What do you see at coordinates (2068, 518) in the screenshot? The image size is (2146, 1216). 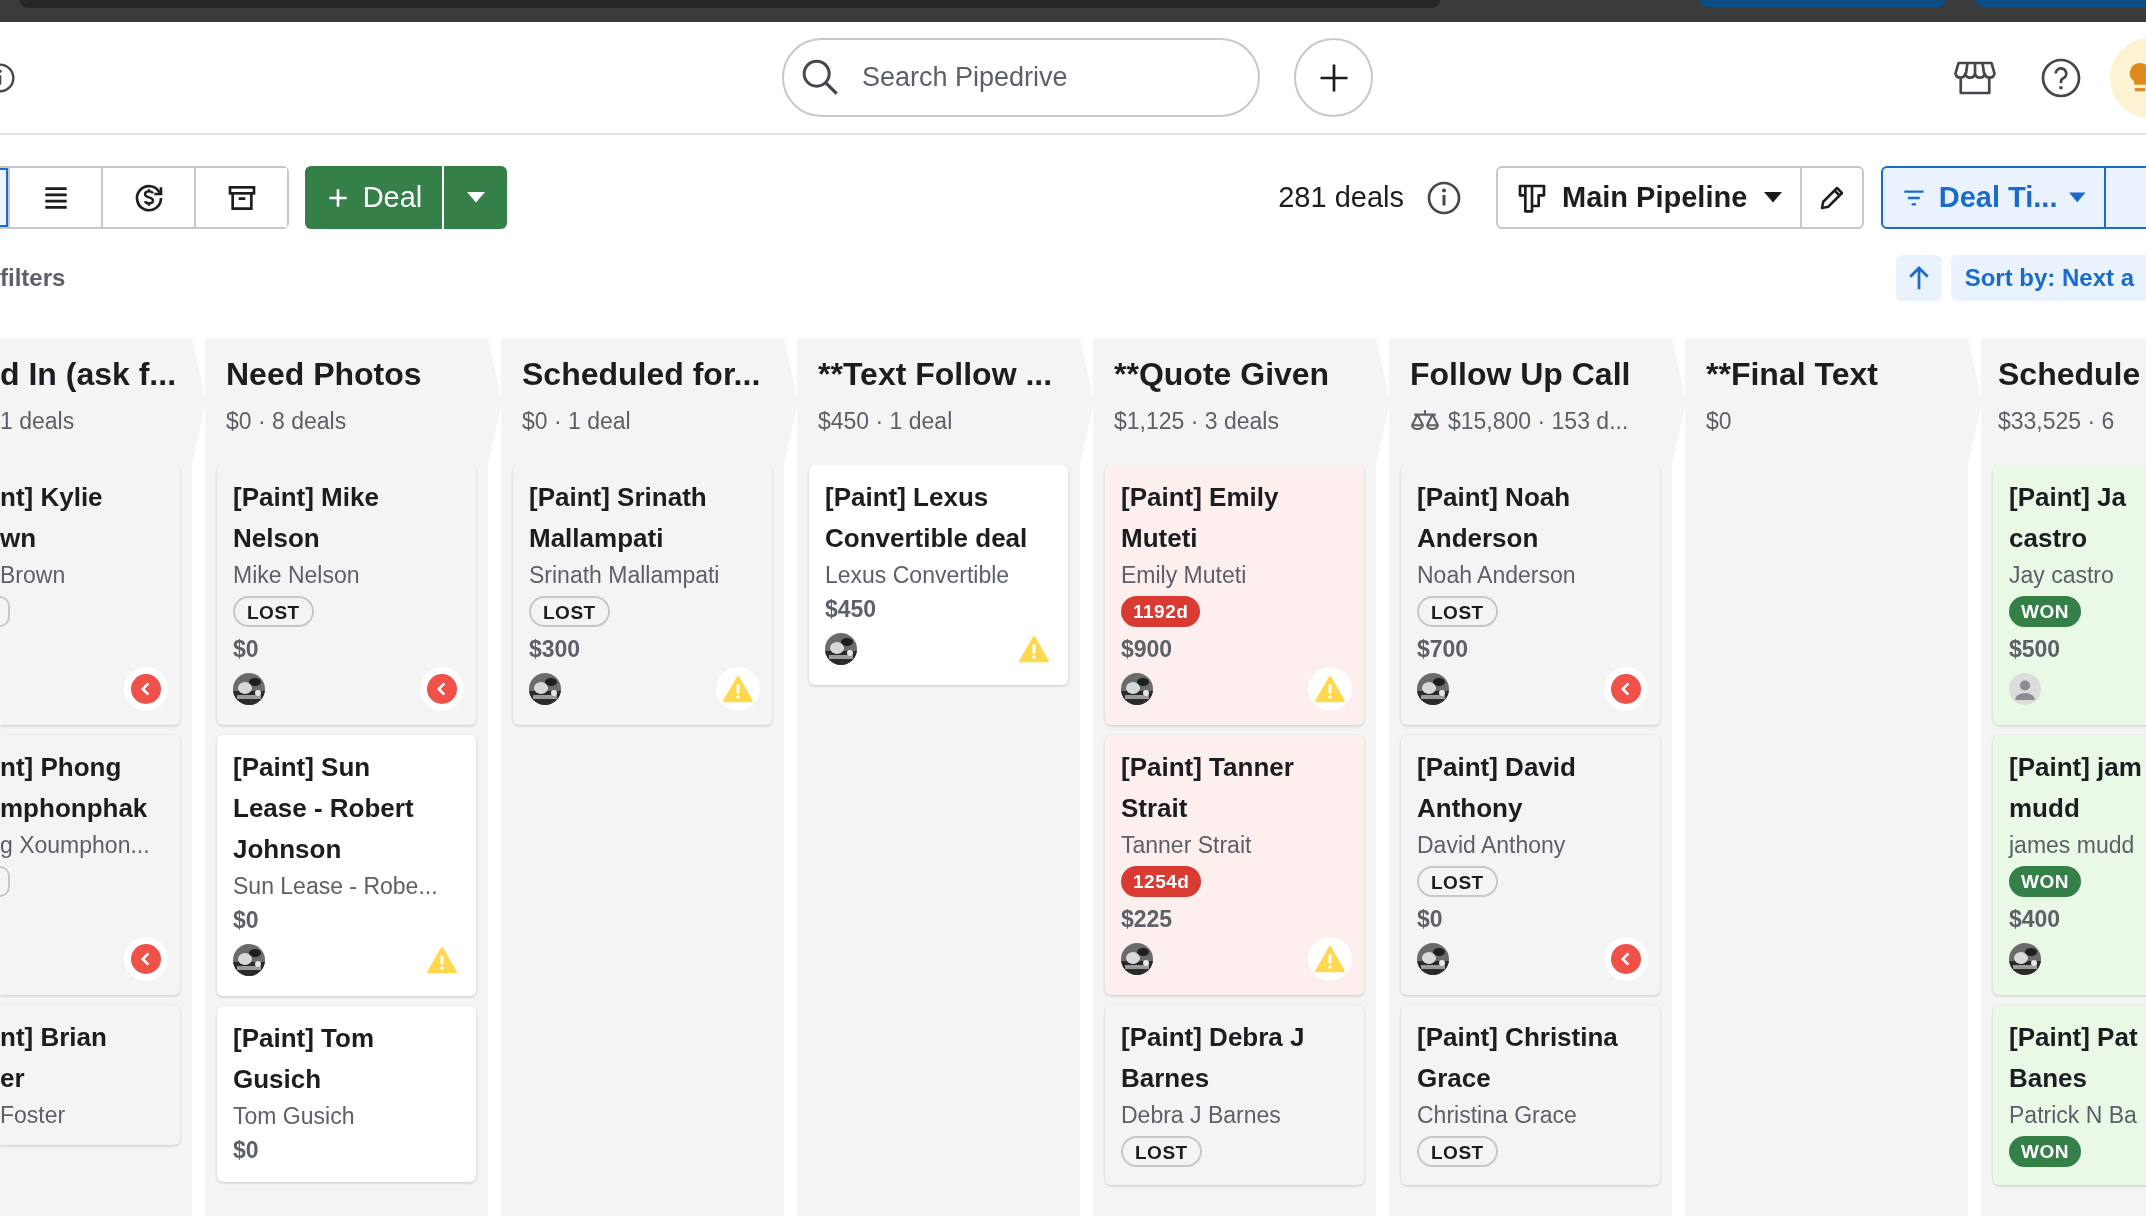 I see `deal-title: [Paint] Ja castro` at bounding box center [2068, 518].